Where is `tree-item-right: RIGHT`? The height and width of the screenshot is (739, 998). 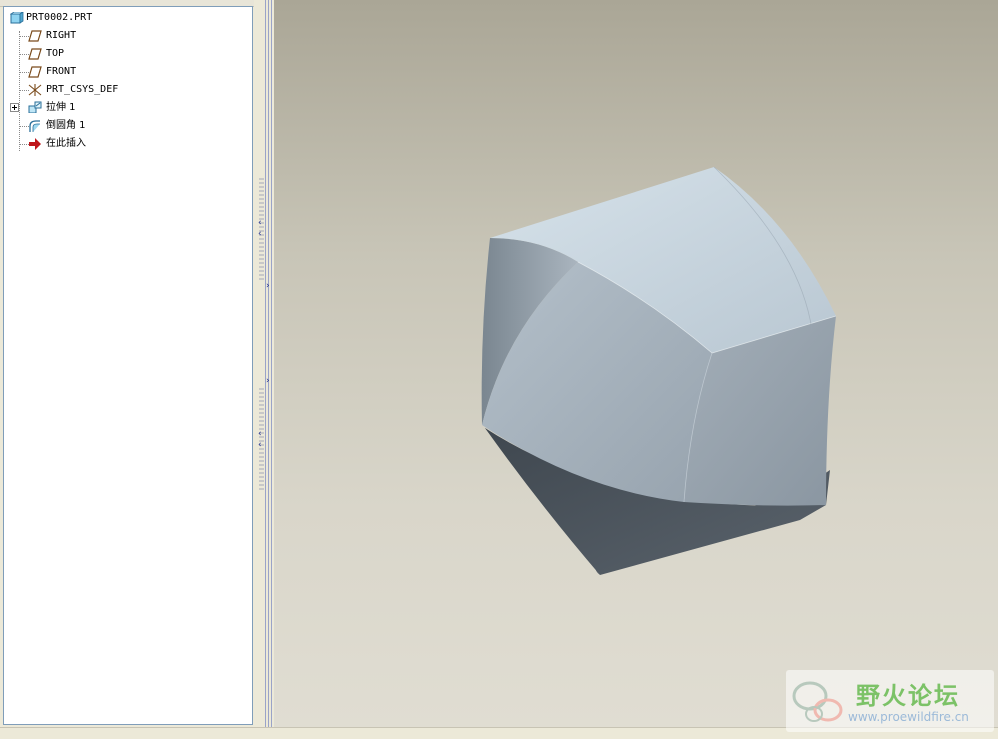 tree-item-right: RIGHT is located at coordinates (138, 36).